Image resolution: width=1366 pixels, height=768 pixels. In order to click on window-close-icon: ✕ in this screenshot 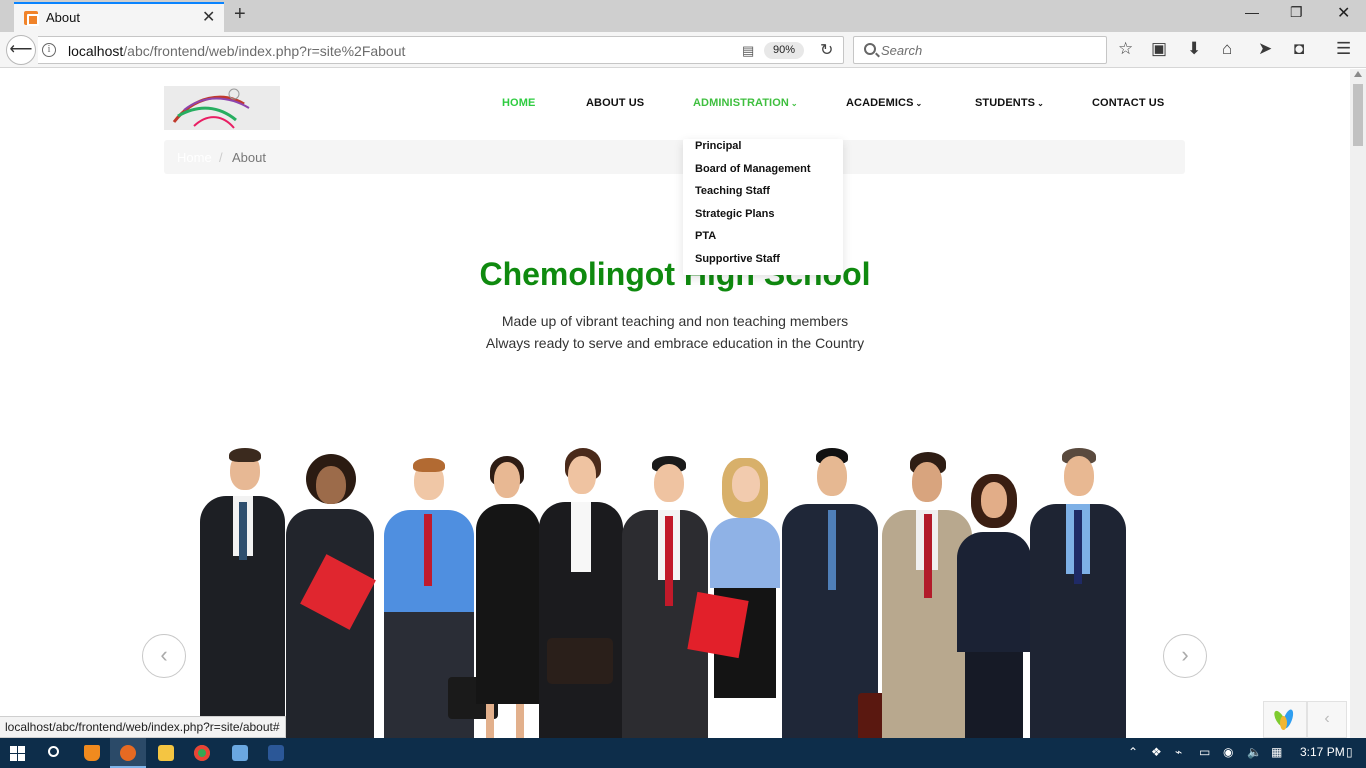, I will do `click(1343, 13)`.